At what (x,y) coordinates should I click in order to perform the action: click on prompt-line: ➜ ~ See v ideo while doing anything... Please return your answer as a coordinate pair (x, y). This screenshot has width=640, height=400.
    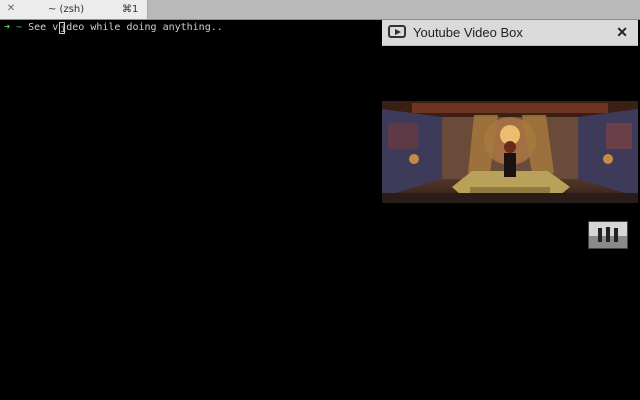
    Looking at the image, I should click on (113, 28).